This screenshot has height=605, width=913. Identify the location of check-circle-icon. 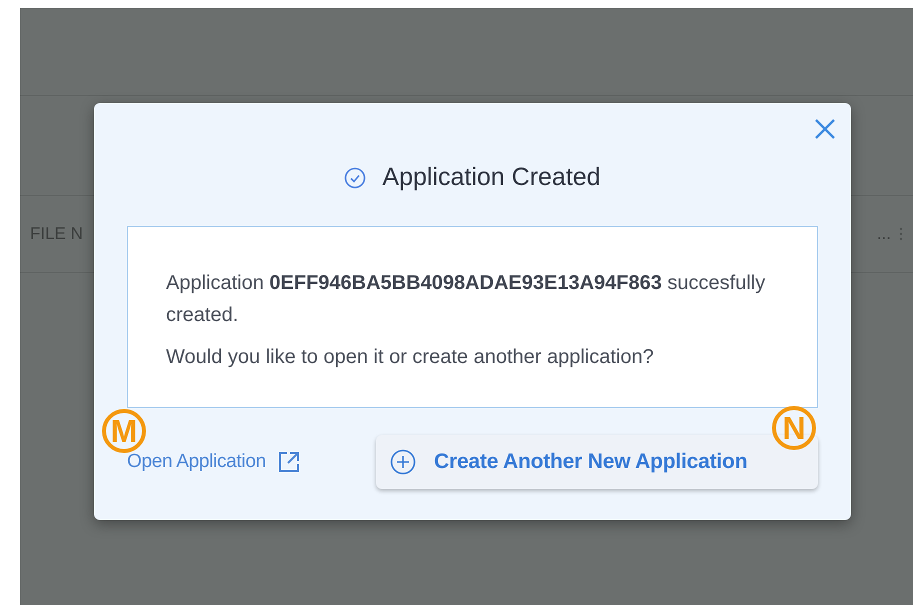
(355, 177).